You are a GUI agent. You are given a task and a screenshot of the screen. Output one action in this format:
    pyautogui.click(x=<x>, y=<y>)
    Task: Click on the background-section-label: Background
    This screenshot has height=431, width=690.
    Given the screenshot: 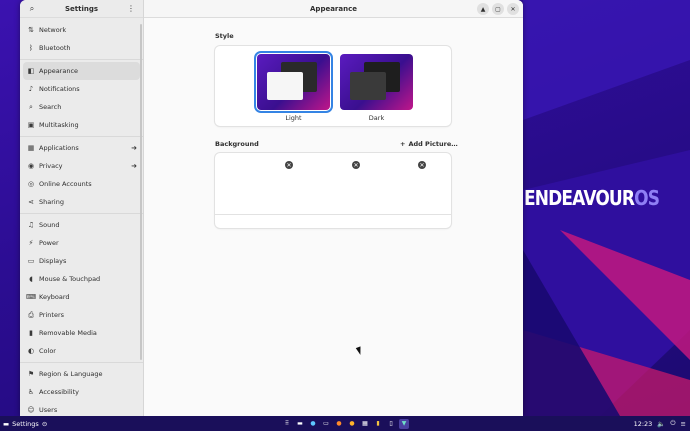 What is the action you would take?
    pyautogui.click(x=237, y=144)
    